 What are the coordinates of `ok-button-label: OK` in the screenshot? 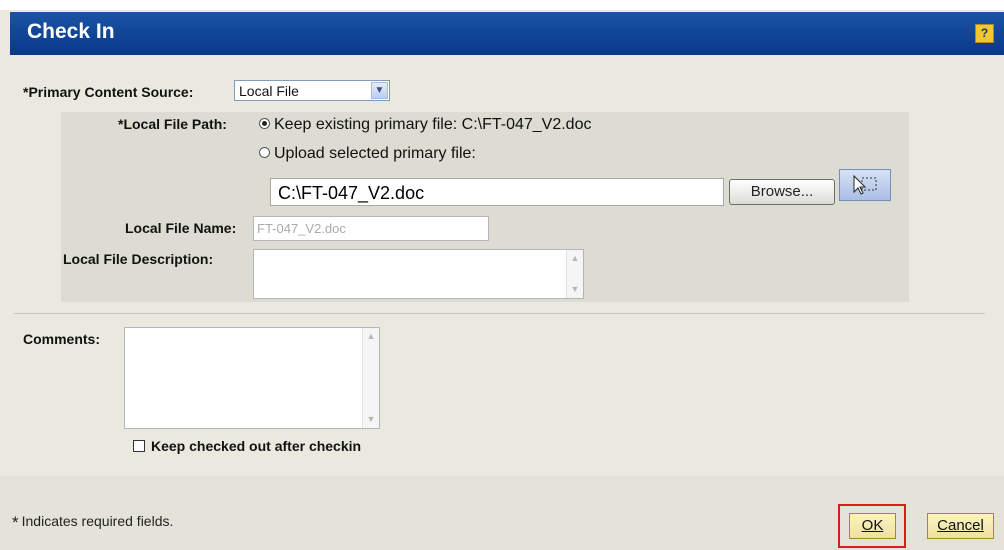 It's located at (872, 525).